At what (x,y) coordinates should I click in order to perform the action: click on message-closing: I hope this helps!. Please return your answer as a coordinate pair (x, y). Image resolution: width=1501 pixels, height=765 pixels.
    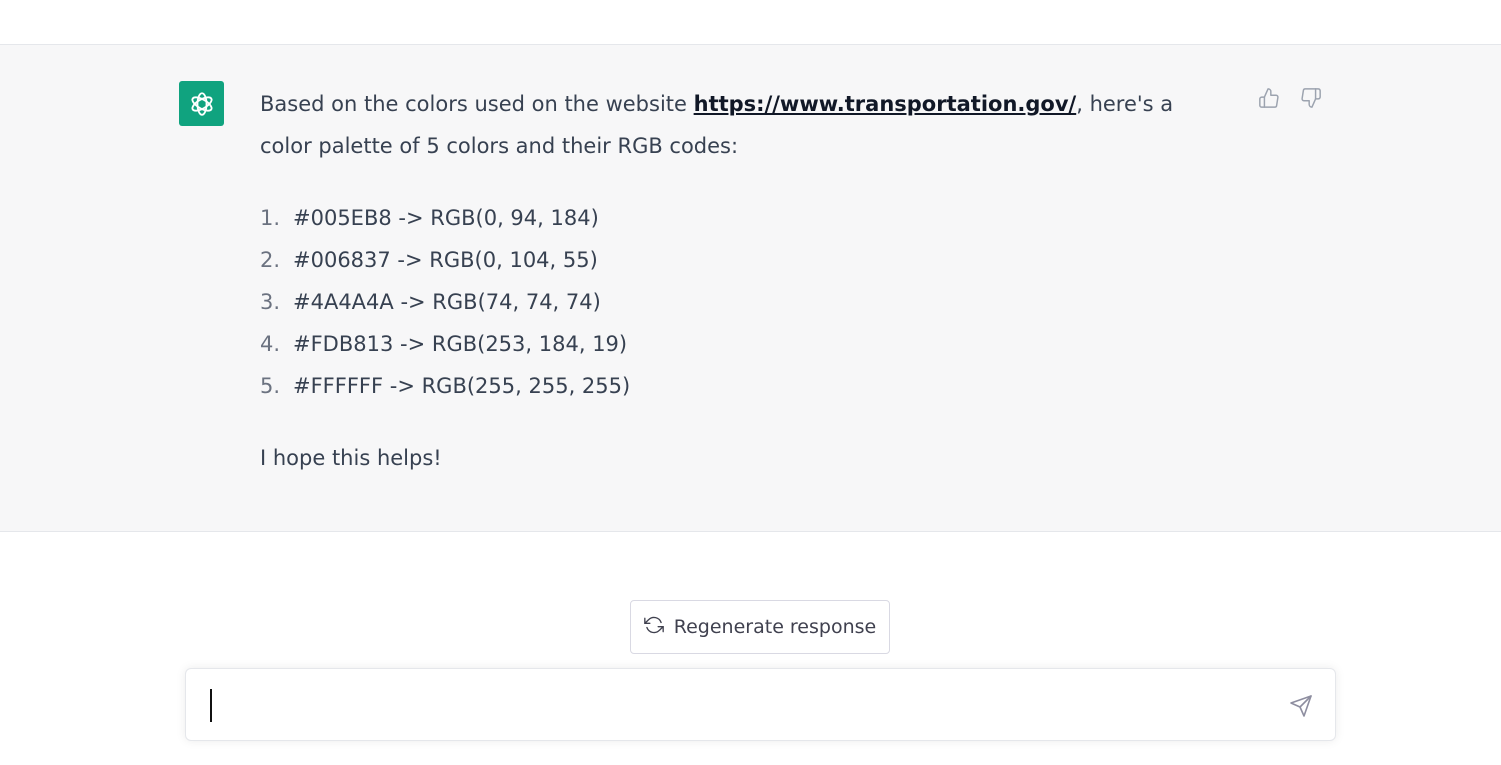
    Looking at the image, I should click on (351, 458).